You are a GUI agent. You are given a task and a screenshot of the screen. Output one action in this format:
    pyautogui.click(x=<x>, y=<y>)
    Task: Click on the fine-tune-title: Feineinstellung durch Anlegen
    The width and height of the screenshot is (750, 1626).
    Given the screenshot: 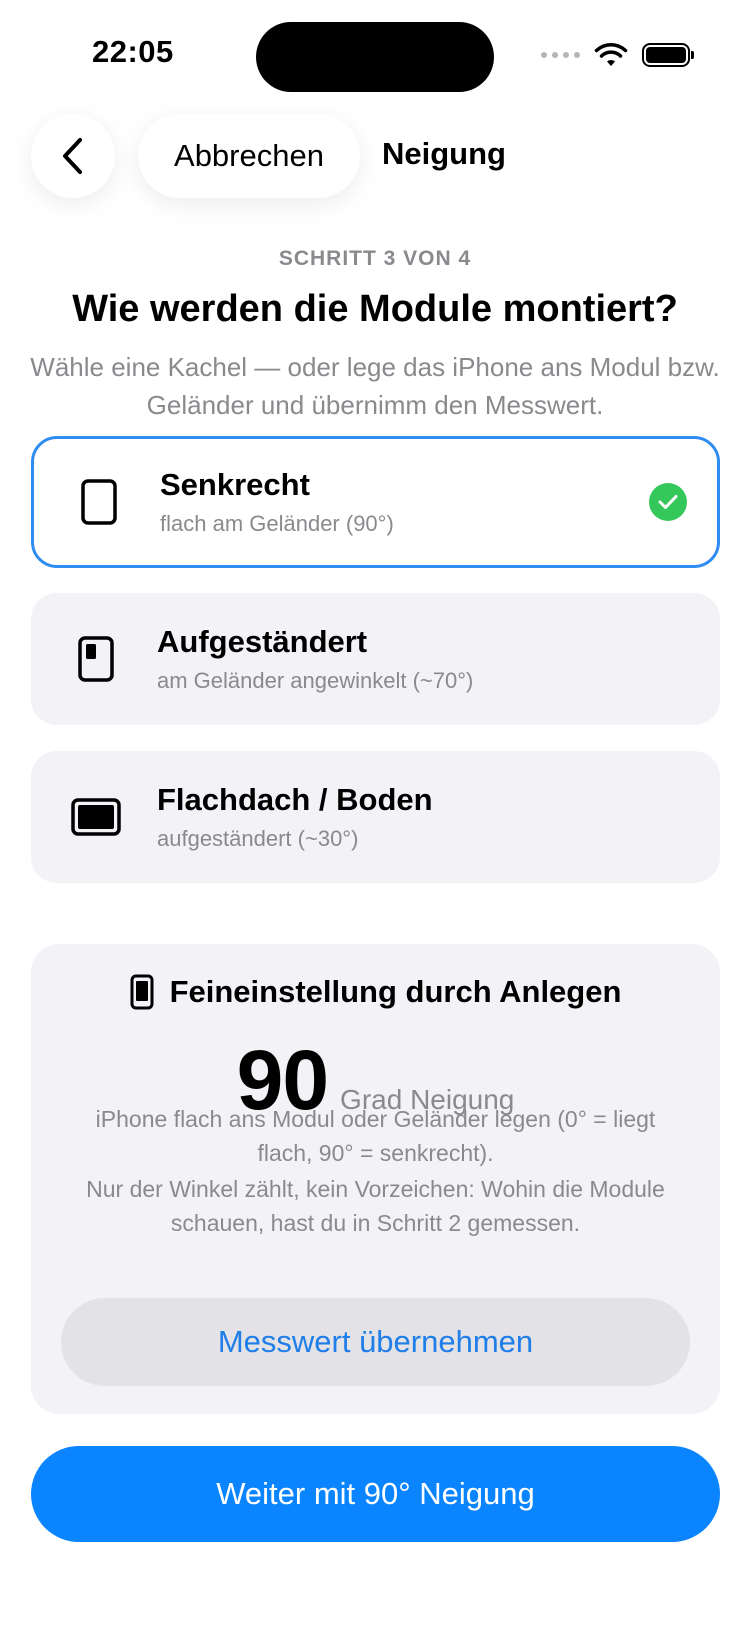 What is the action you would take?
    pyautogui.click(x=395, y=991)
    